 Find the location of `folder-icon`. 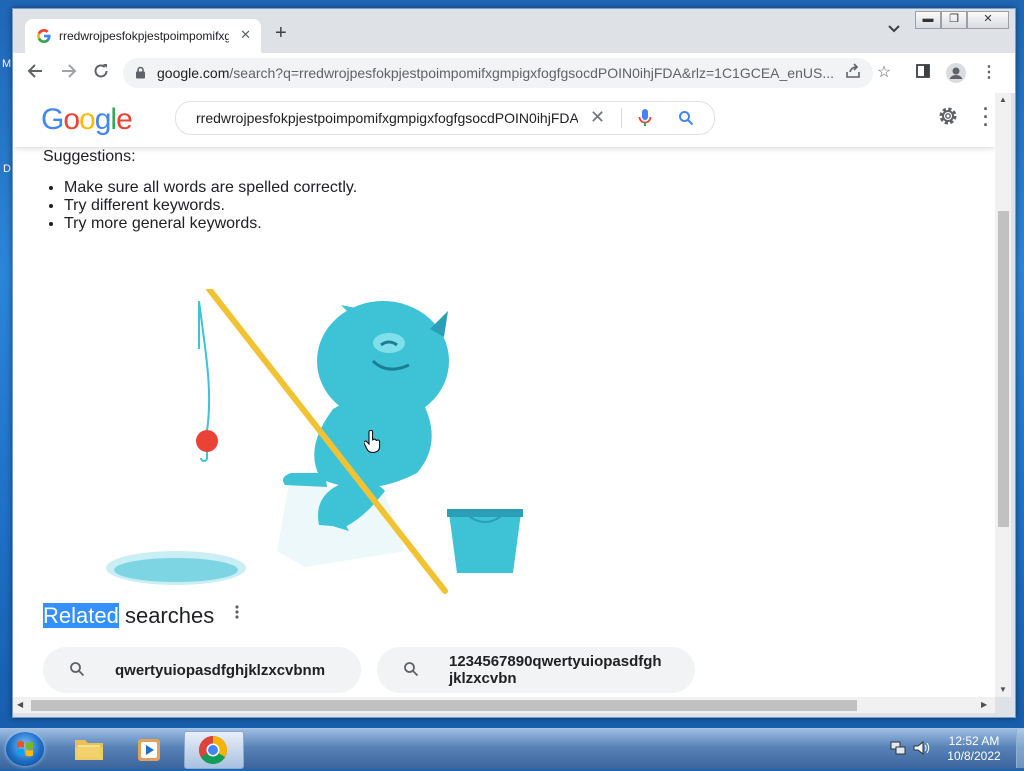

folder-icon is located at coordinates (89, 750).